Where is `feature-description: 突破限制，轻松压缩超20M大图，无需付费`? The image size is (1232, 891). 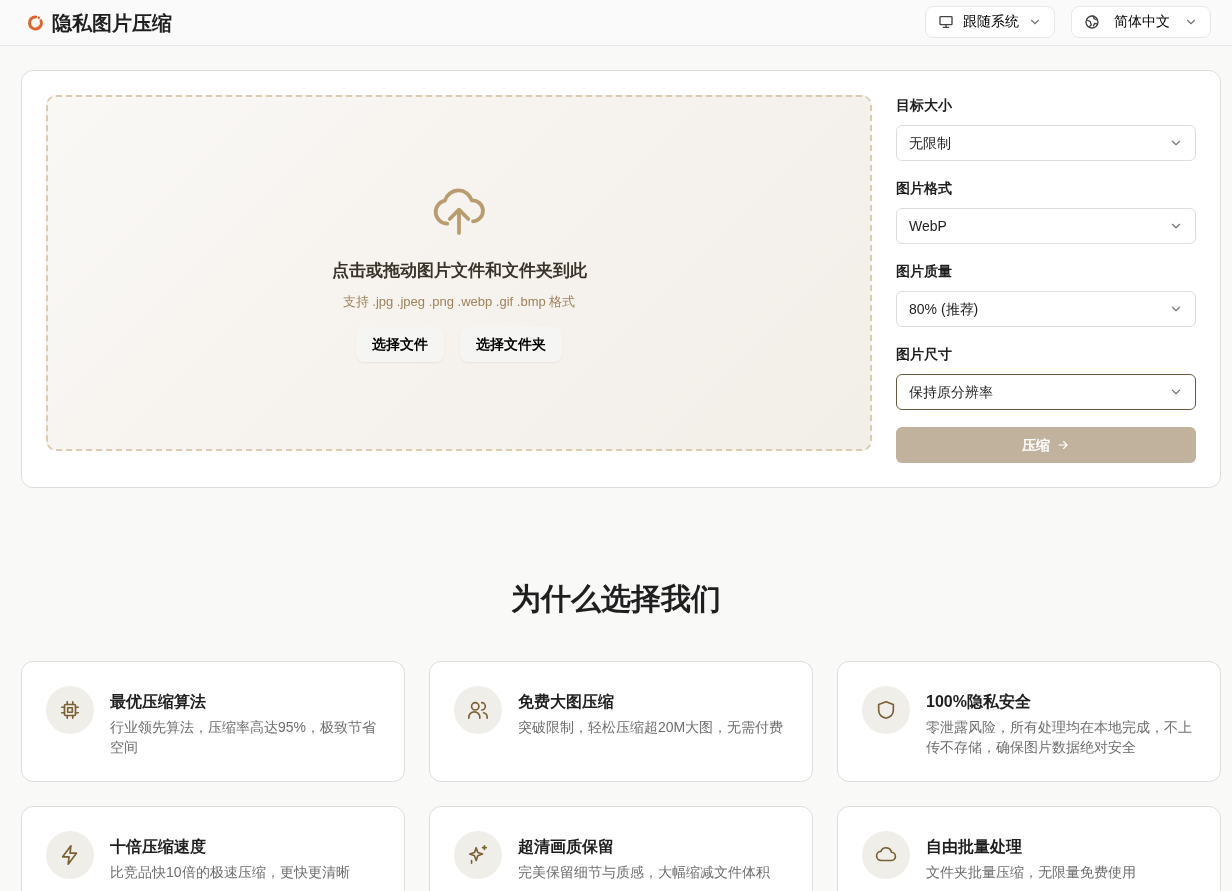
feature-description: 突破限制，轻松压缩超20M大图，无需付费 is located at coordinates (651, 727).